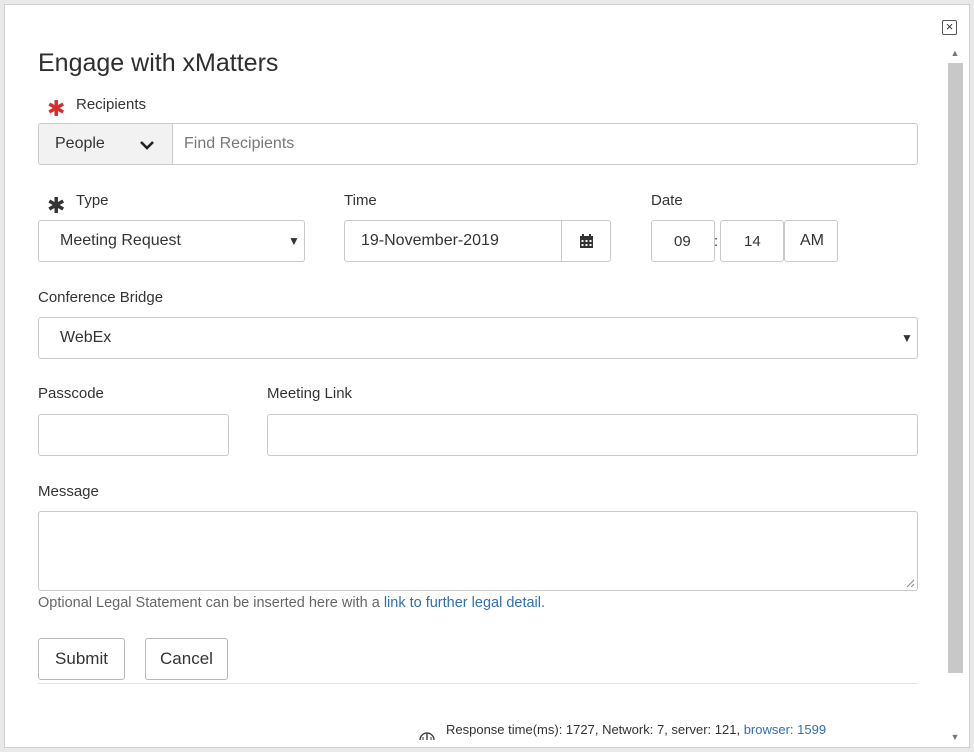 This screenshot has width=974, height=752. Describe the element at coordinates (120, 240) in the screenshot. I see `type-select-value: Meeting Request` at that location.